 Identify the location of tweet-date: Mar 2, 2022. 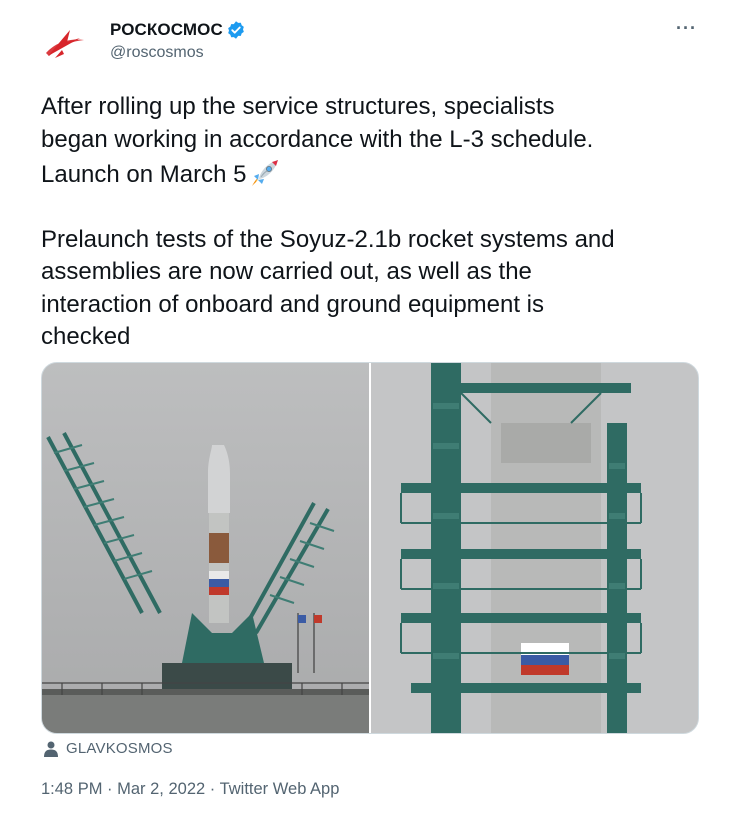
(161, 789).